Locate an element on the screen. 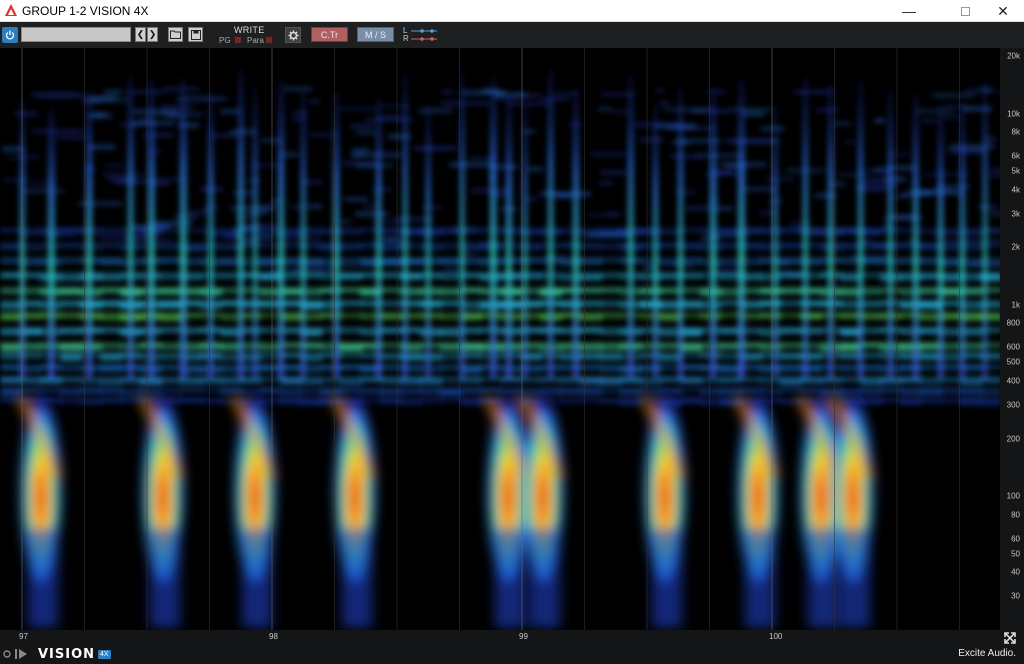  freq-tick-label: 50 is located at coordinates (1015, 554).